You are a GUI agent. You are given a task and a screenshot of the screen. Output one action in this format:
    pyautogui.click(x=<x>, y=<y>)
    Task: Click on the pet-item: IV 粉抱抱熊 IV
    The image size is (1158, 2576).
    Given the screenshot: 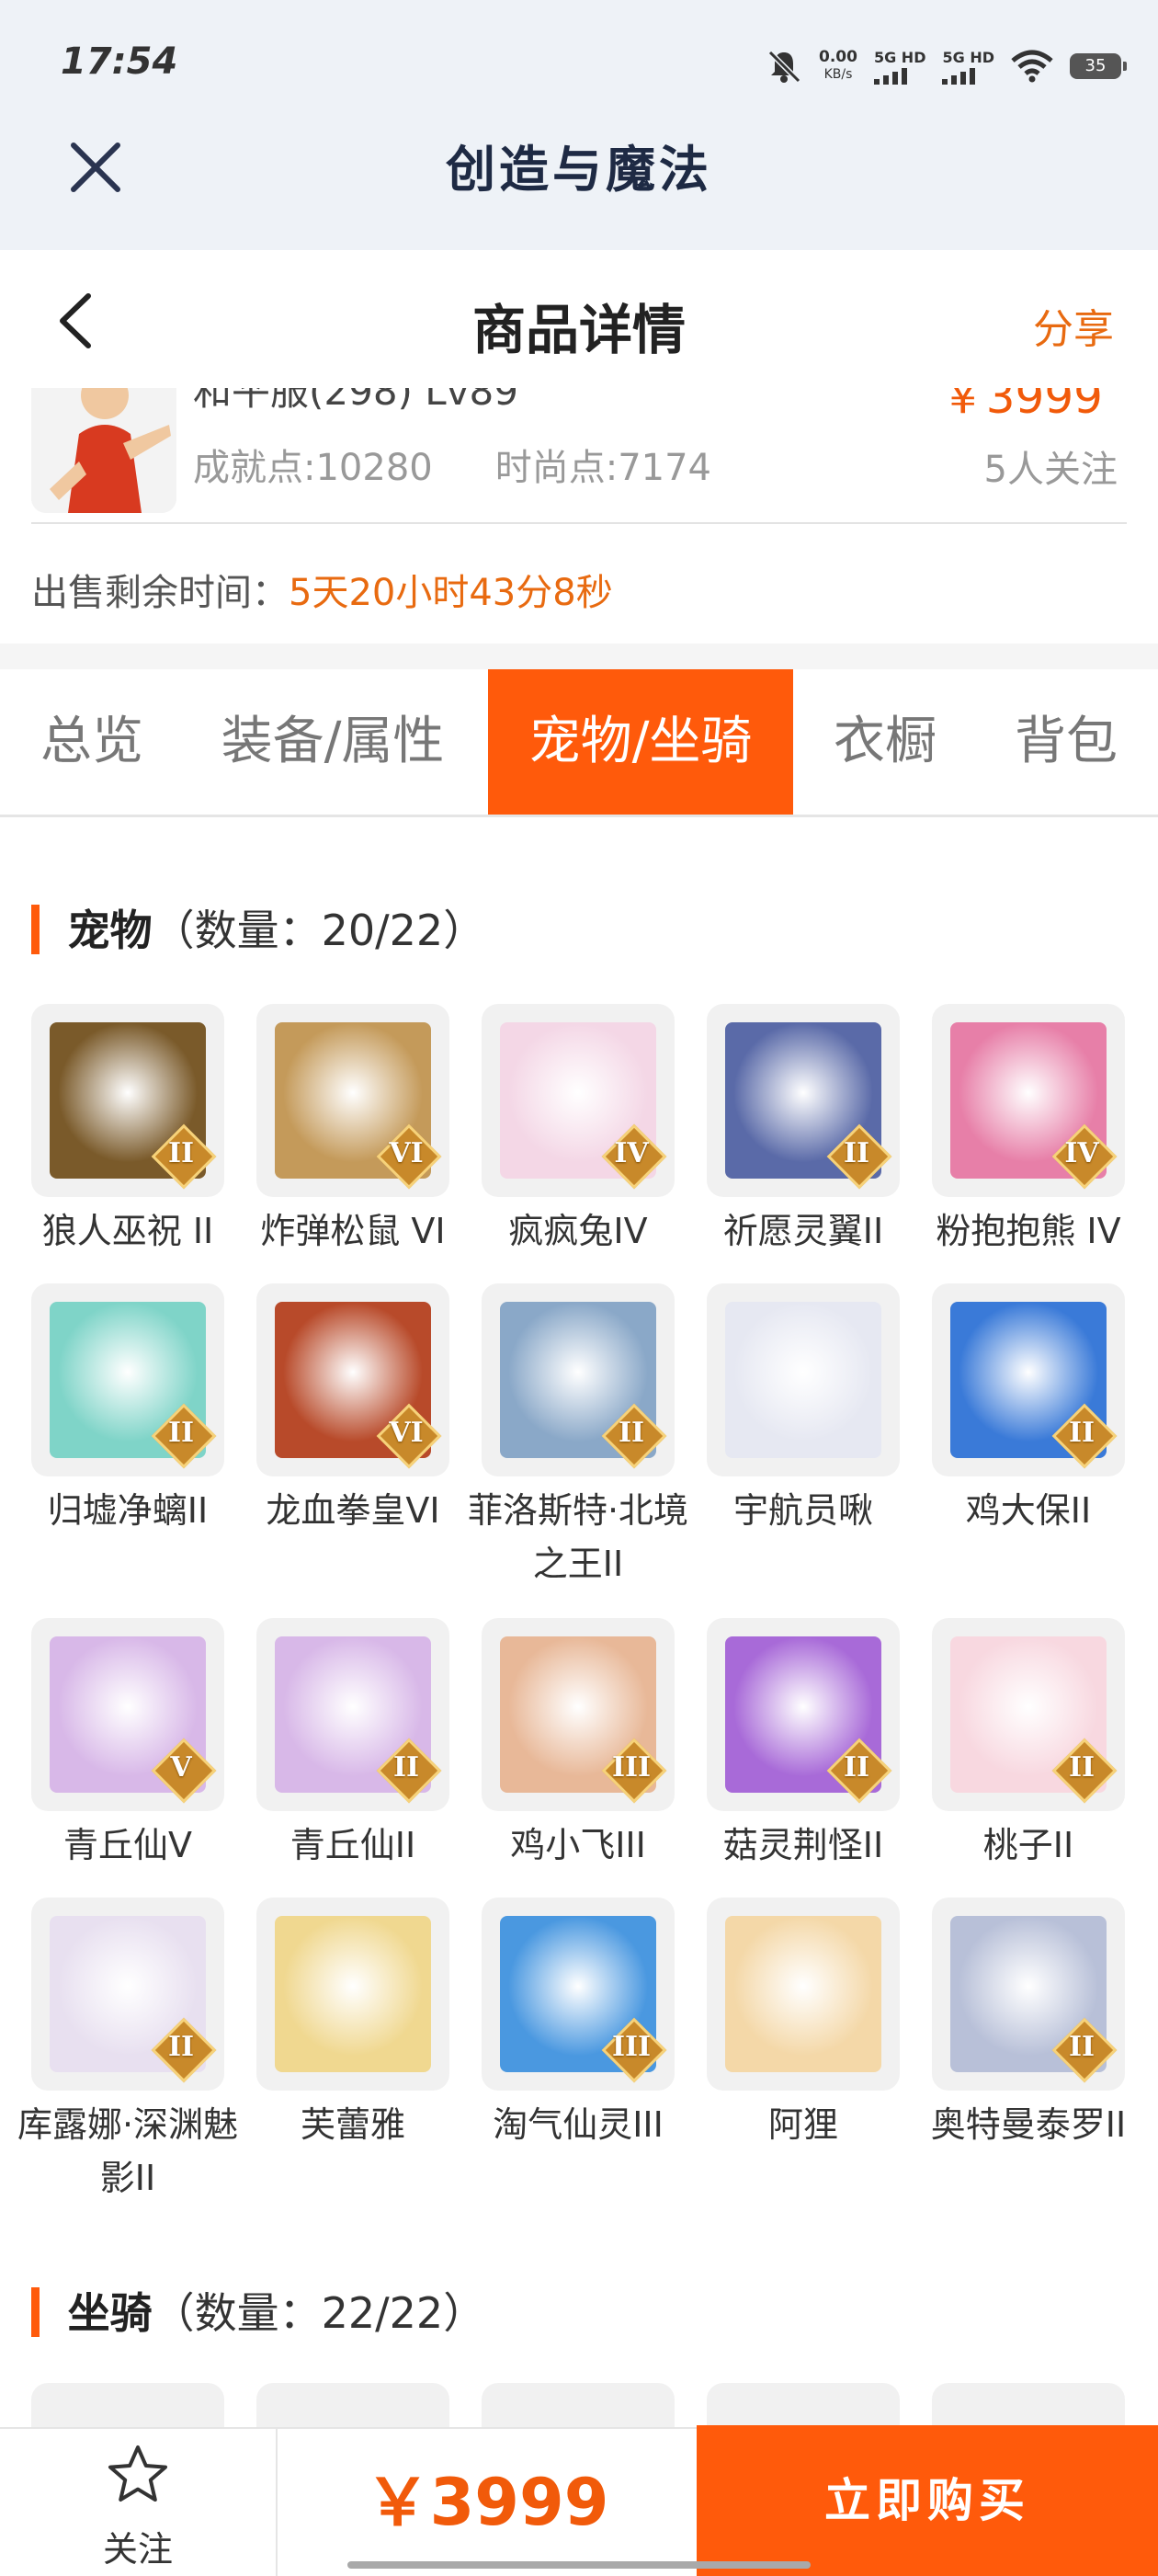 What is the action you would take?
    pyautogui.click(x=1028, y=1131)
    